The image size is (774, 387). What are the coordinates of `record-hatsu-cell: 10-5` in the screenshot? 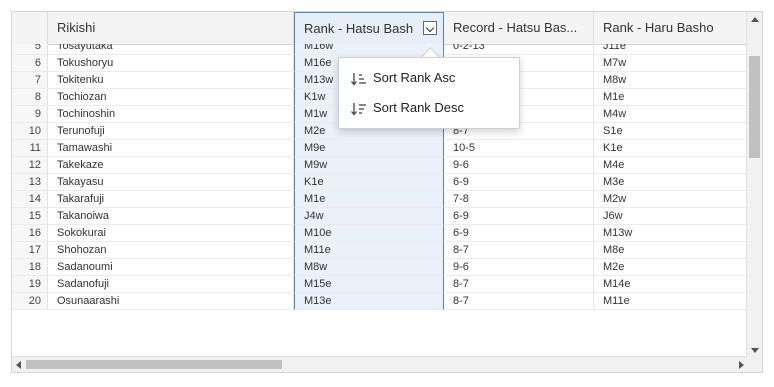 It's located at (519, 148).